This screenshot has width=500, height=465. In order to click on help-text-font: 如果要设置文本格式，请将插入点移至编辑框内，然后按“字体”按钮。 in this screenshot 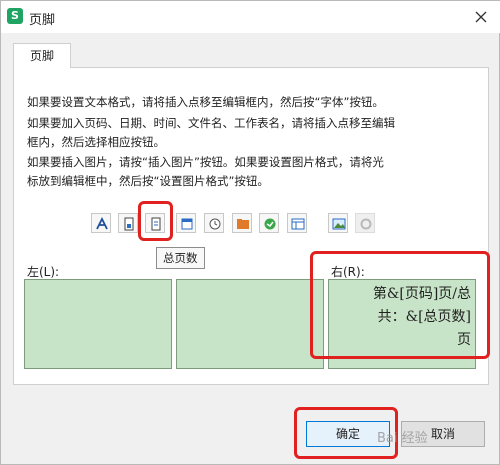, I will do `click(257, 102)`.